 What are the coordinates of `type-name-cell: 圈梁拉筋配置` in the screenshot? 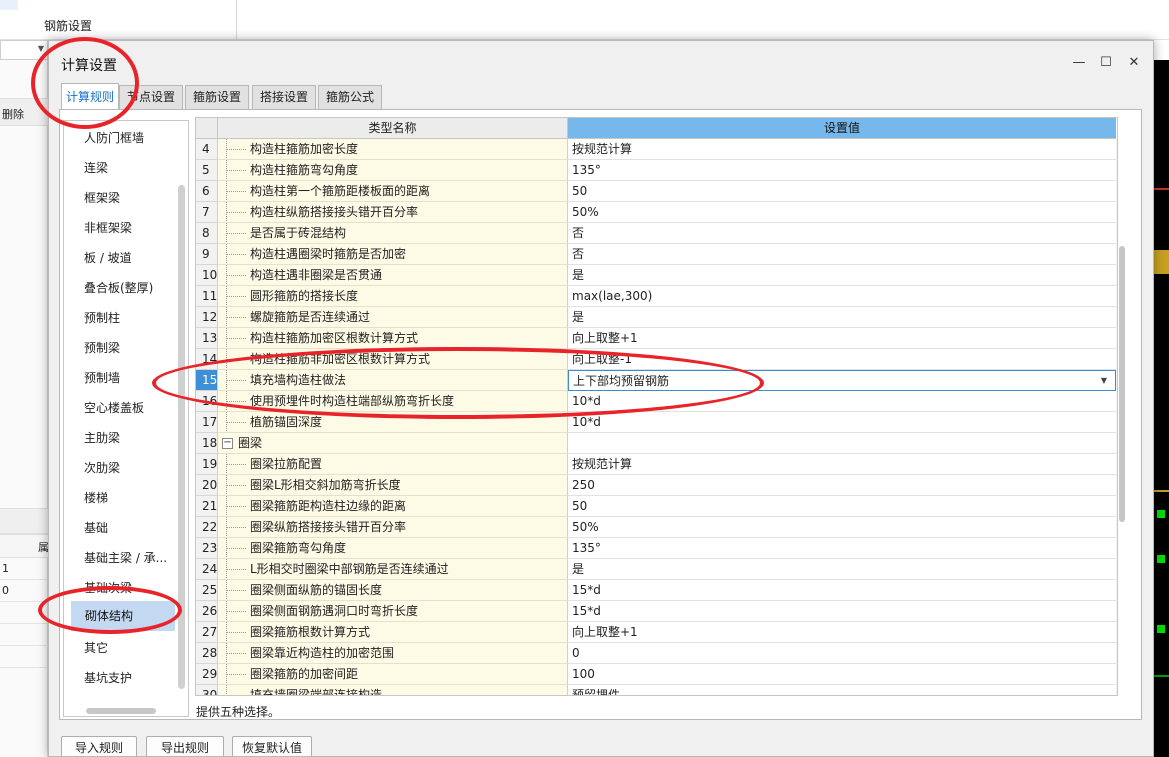 It's located at (393, 464).